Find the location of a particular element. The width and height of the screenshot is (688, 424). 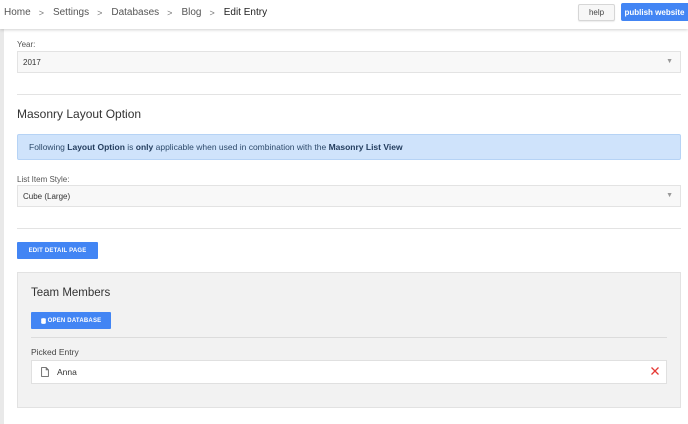

team-members-title: Team Members is located at coordinates (71, 293).